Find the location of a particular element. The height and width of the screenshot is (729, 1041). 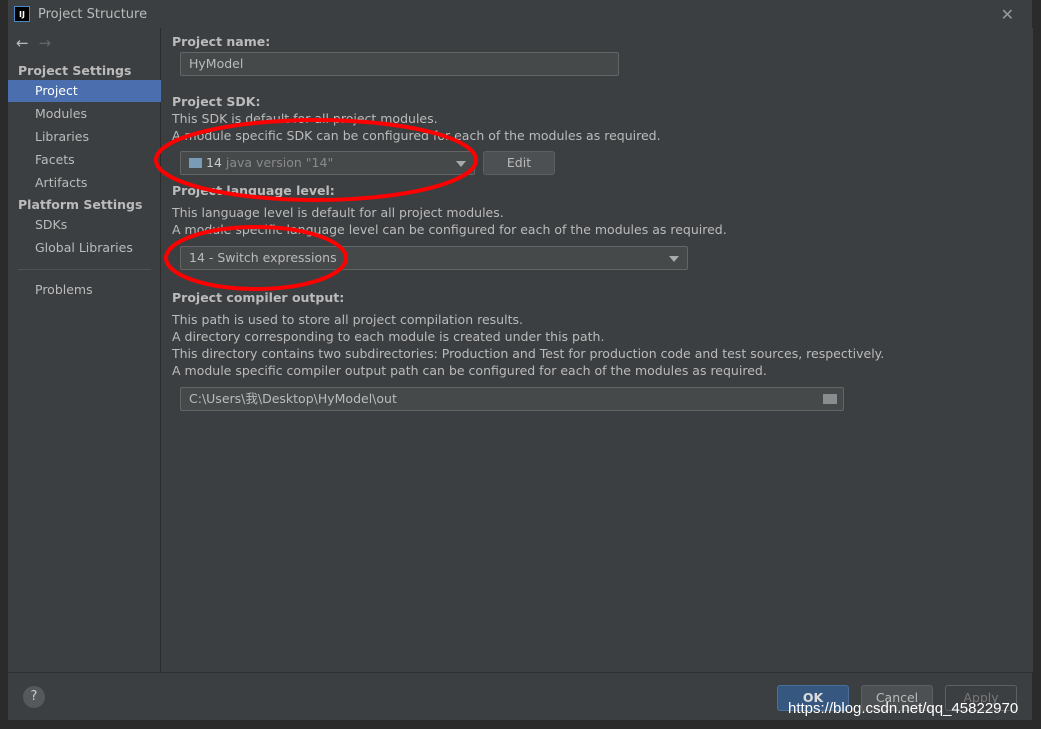

annotation-overlay is located at coordinates (316, 204).